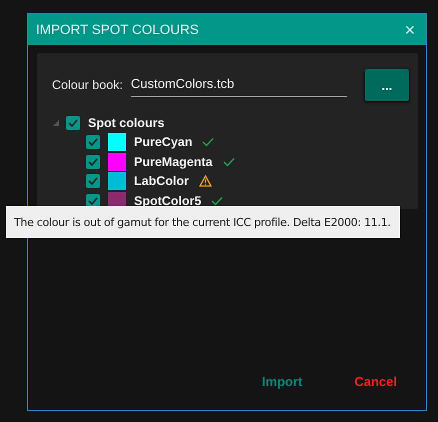 The height and width of the screenshot is (422, 438). I want to click on close-button: ✕, so click(410, 30).